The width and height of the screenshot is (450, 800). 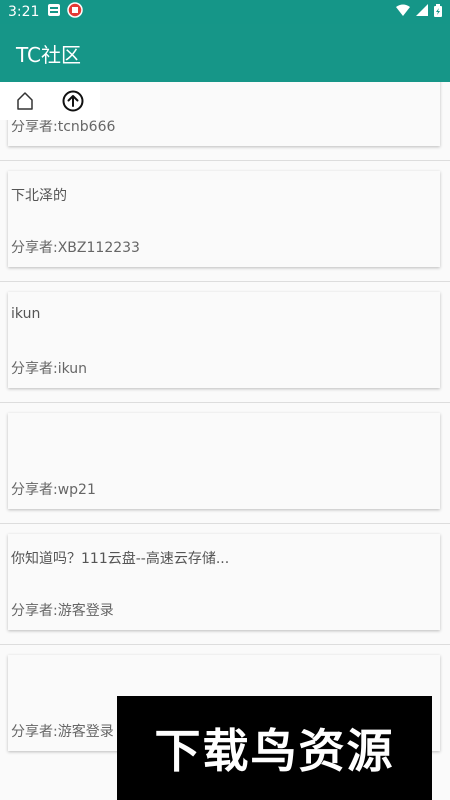 What do you see at coordinates (438, 12) in the screenshot?
I see `battery-icon` at bounding box center [438, 12].